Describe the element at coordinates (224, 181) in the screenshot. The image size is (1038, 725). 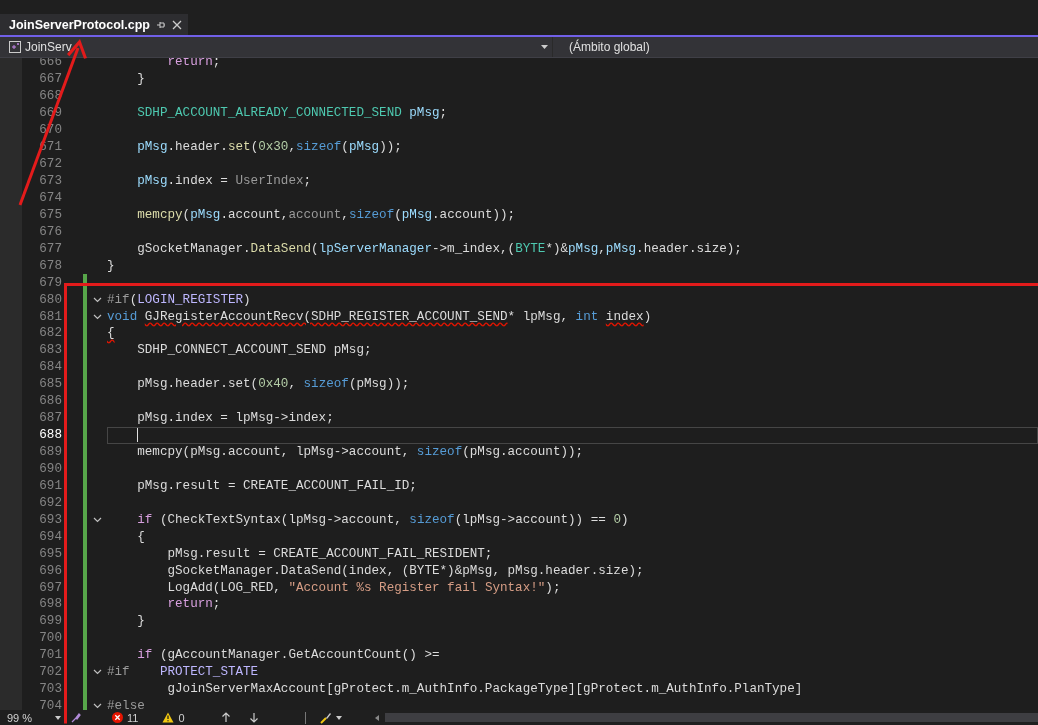
I see `code-line: pMsg.index = UserIndex;` at that location.